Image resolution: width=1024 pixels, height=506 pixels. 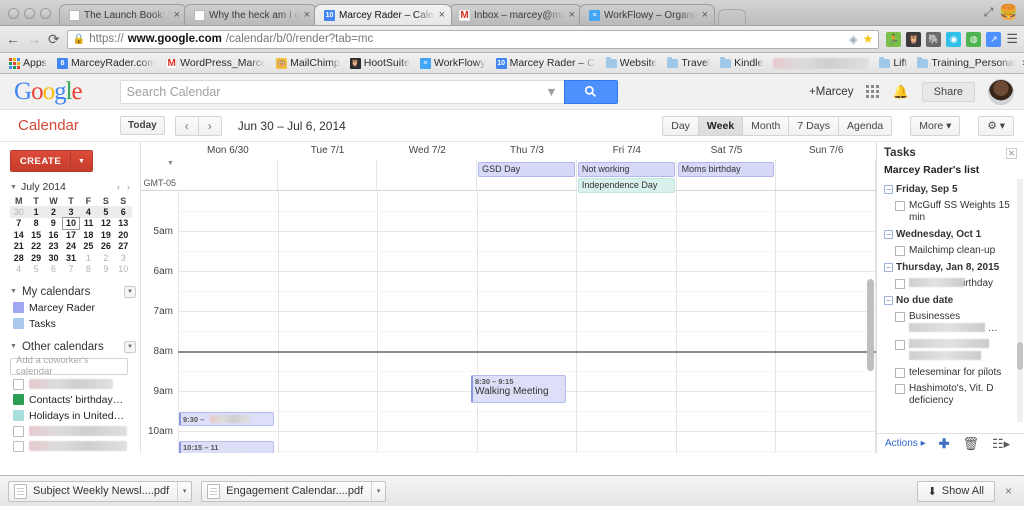 I want to click on calendar-item-redacted, so click(x=73, y=384).